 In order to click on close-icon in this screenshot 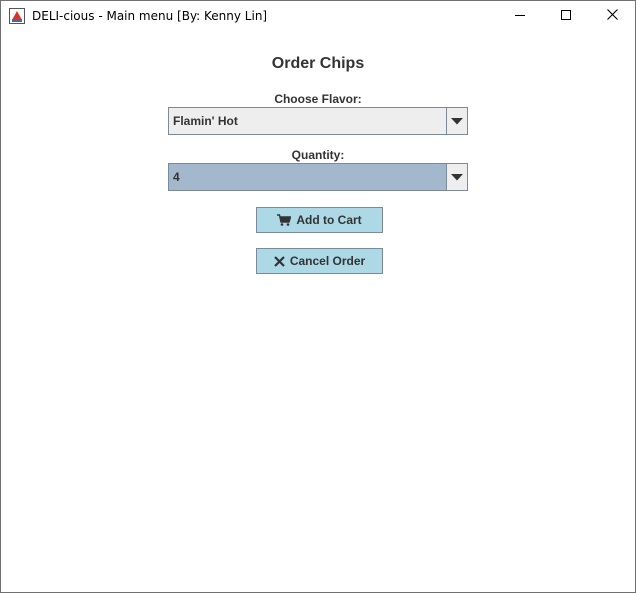, I will do `click(612, 16)`.